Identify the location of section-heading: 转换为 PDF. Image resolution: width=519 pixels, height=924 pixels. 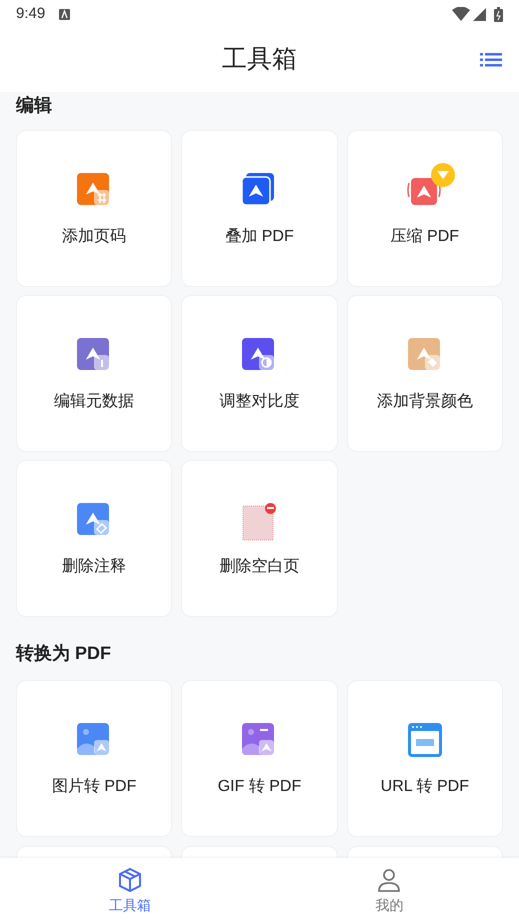
(64, 653).